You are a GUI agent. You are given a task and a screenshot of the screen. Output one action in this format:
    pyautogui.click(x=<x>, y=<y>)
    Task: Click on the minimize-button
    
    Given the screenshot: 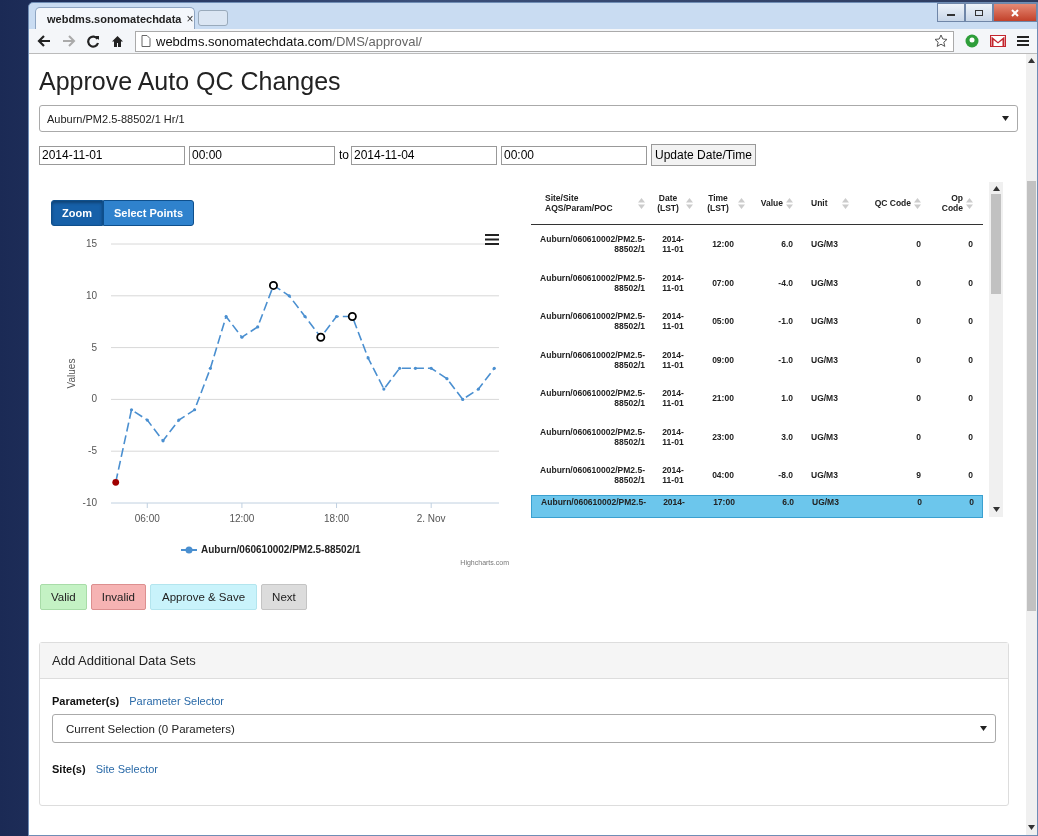 What is the action you would take?
    pyautogui.click(x=951, y=12)
    